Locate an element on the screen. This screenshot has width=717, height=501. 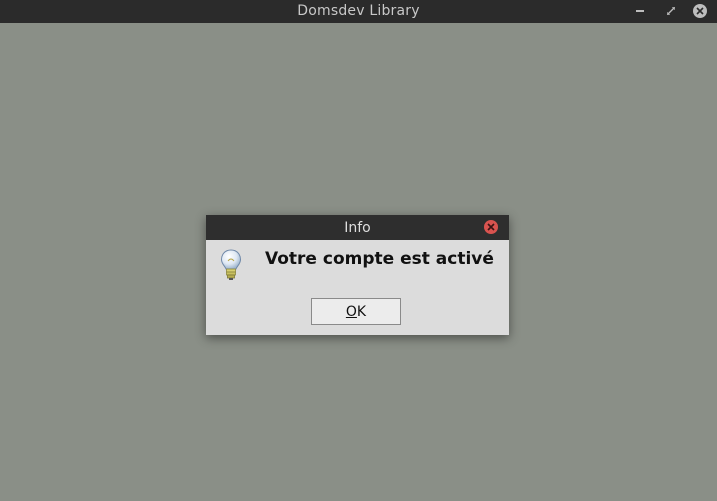
ok-button-mnemonic: O is located at coordinates (351, 311).